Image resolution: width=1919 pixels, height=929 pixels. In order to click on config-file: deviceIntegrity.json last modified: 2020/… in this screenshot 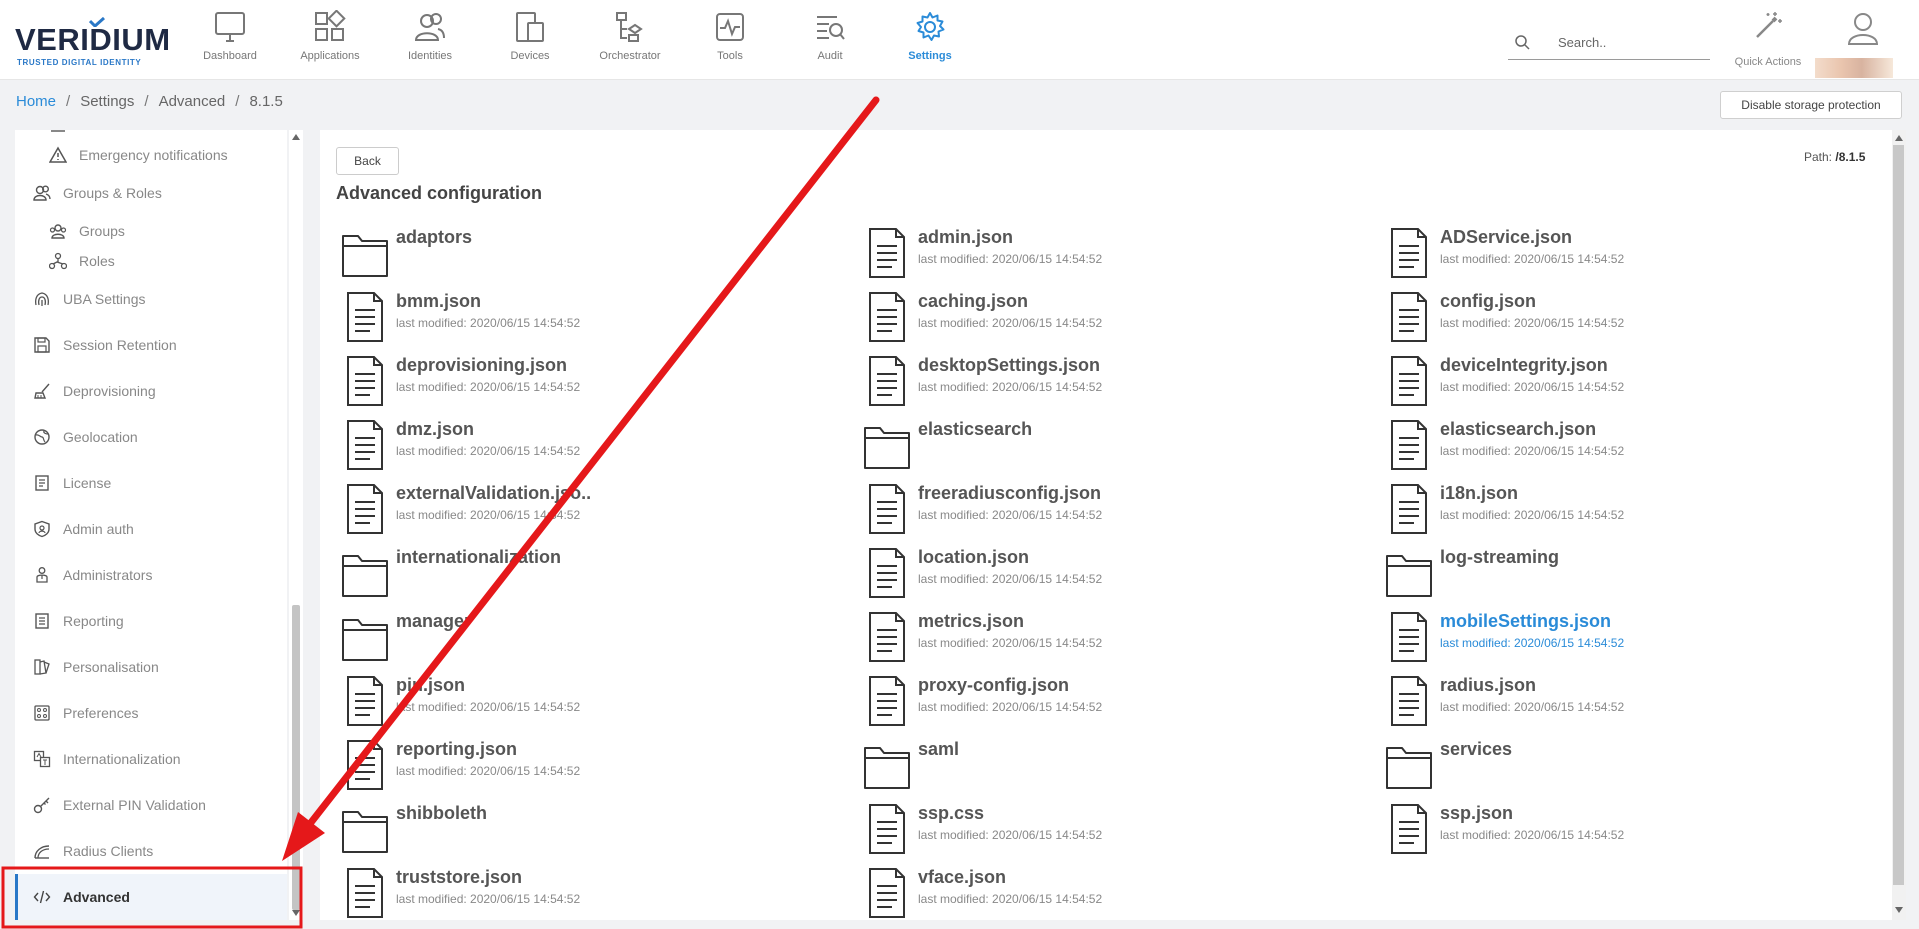, I will do `click(1624, 384)`.